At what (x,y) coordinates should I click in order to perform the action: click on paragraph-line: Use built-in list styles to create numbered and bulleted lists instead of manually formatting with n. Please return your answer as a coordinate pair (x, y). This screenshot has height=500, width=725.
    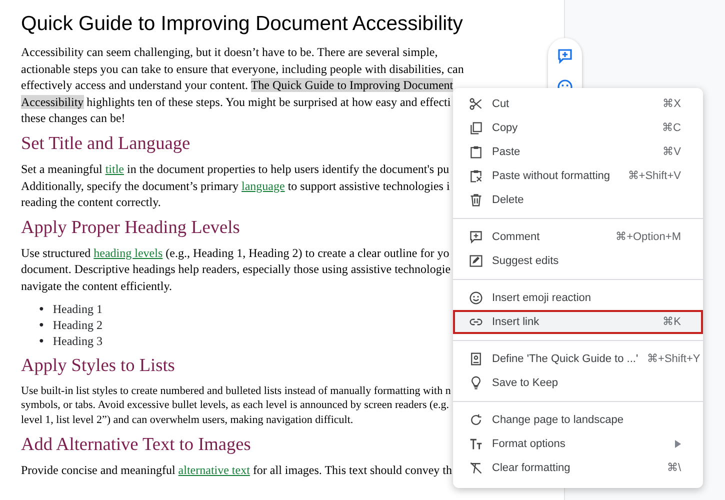
    Looking at the image, I should click on (236, 391).